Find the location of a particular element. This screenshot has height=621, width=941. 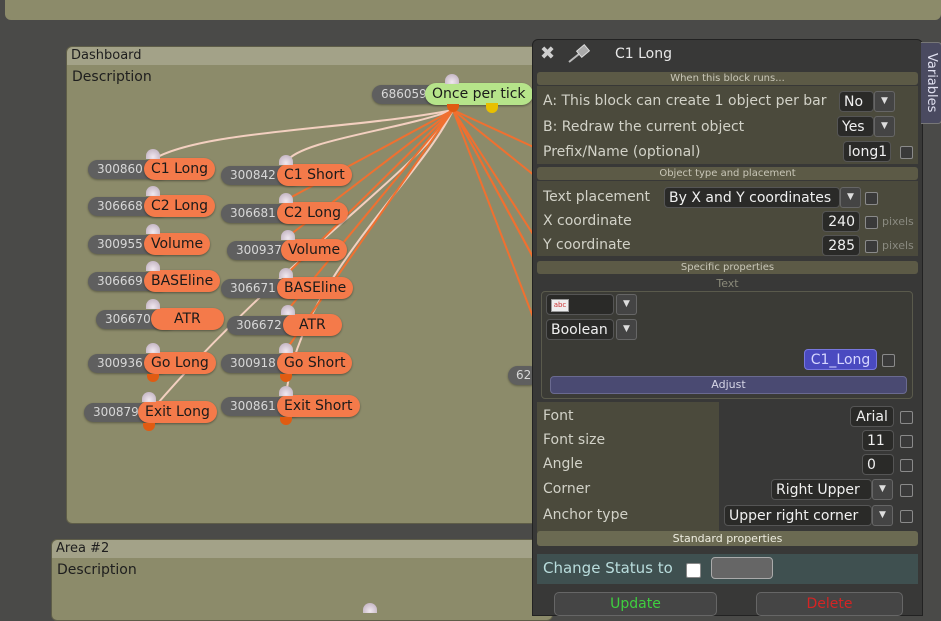

standard-properties-header: Standard properties is located at coordinates (727, 538).